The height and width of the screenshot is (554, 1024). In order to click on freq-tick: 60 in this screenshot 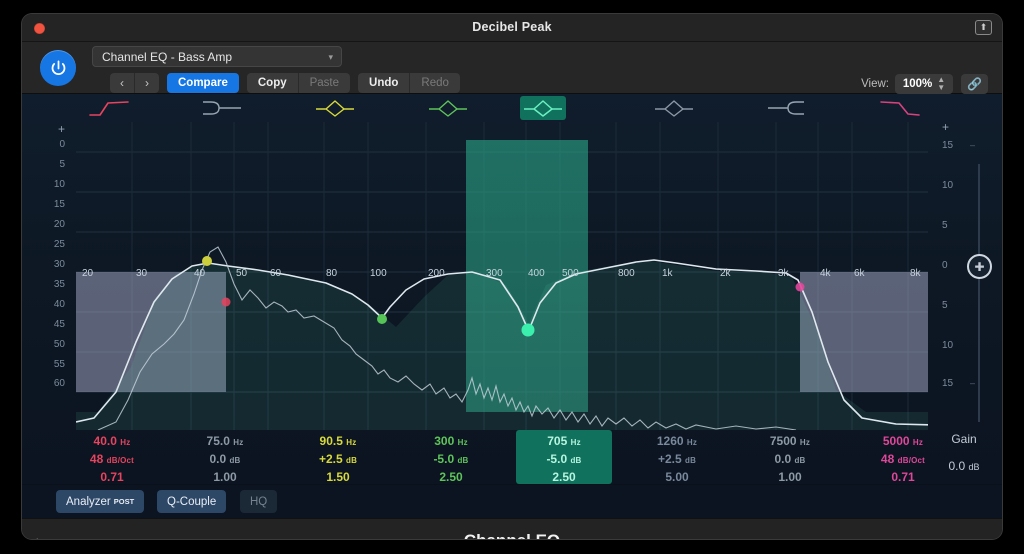, I will do `click(276, 273)`.